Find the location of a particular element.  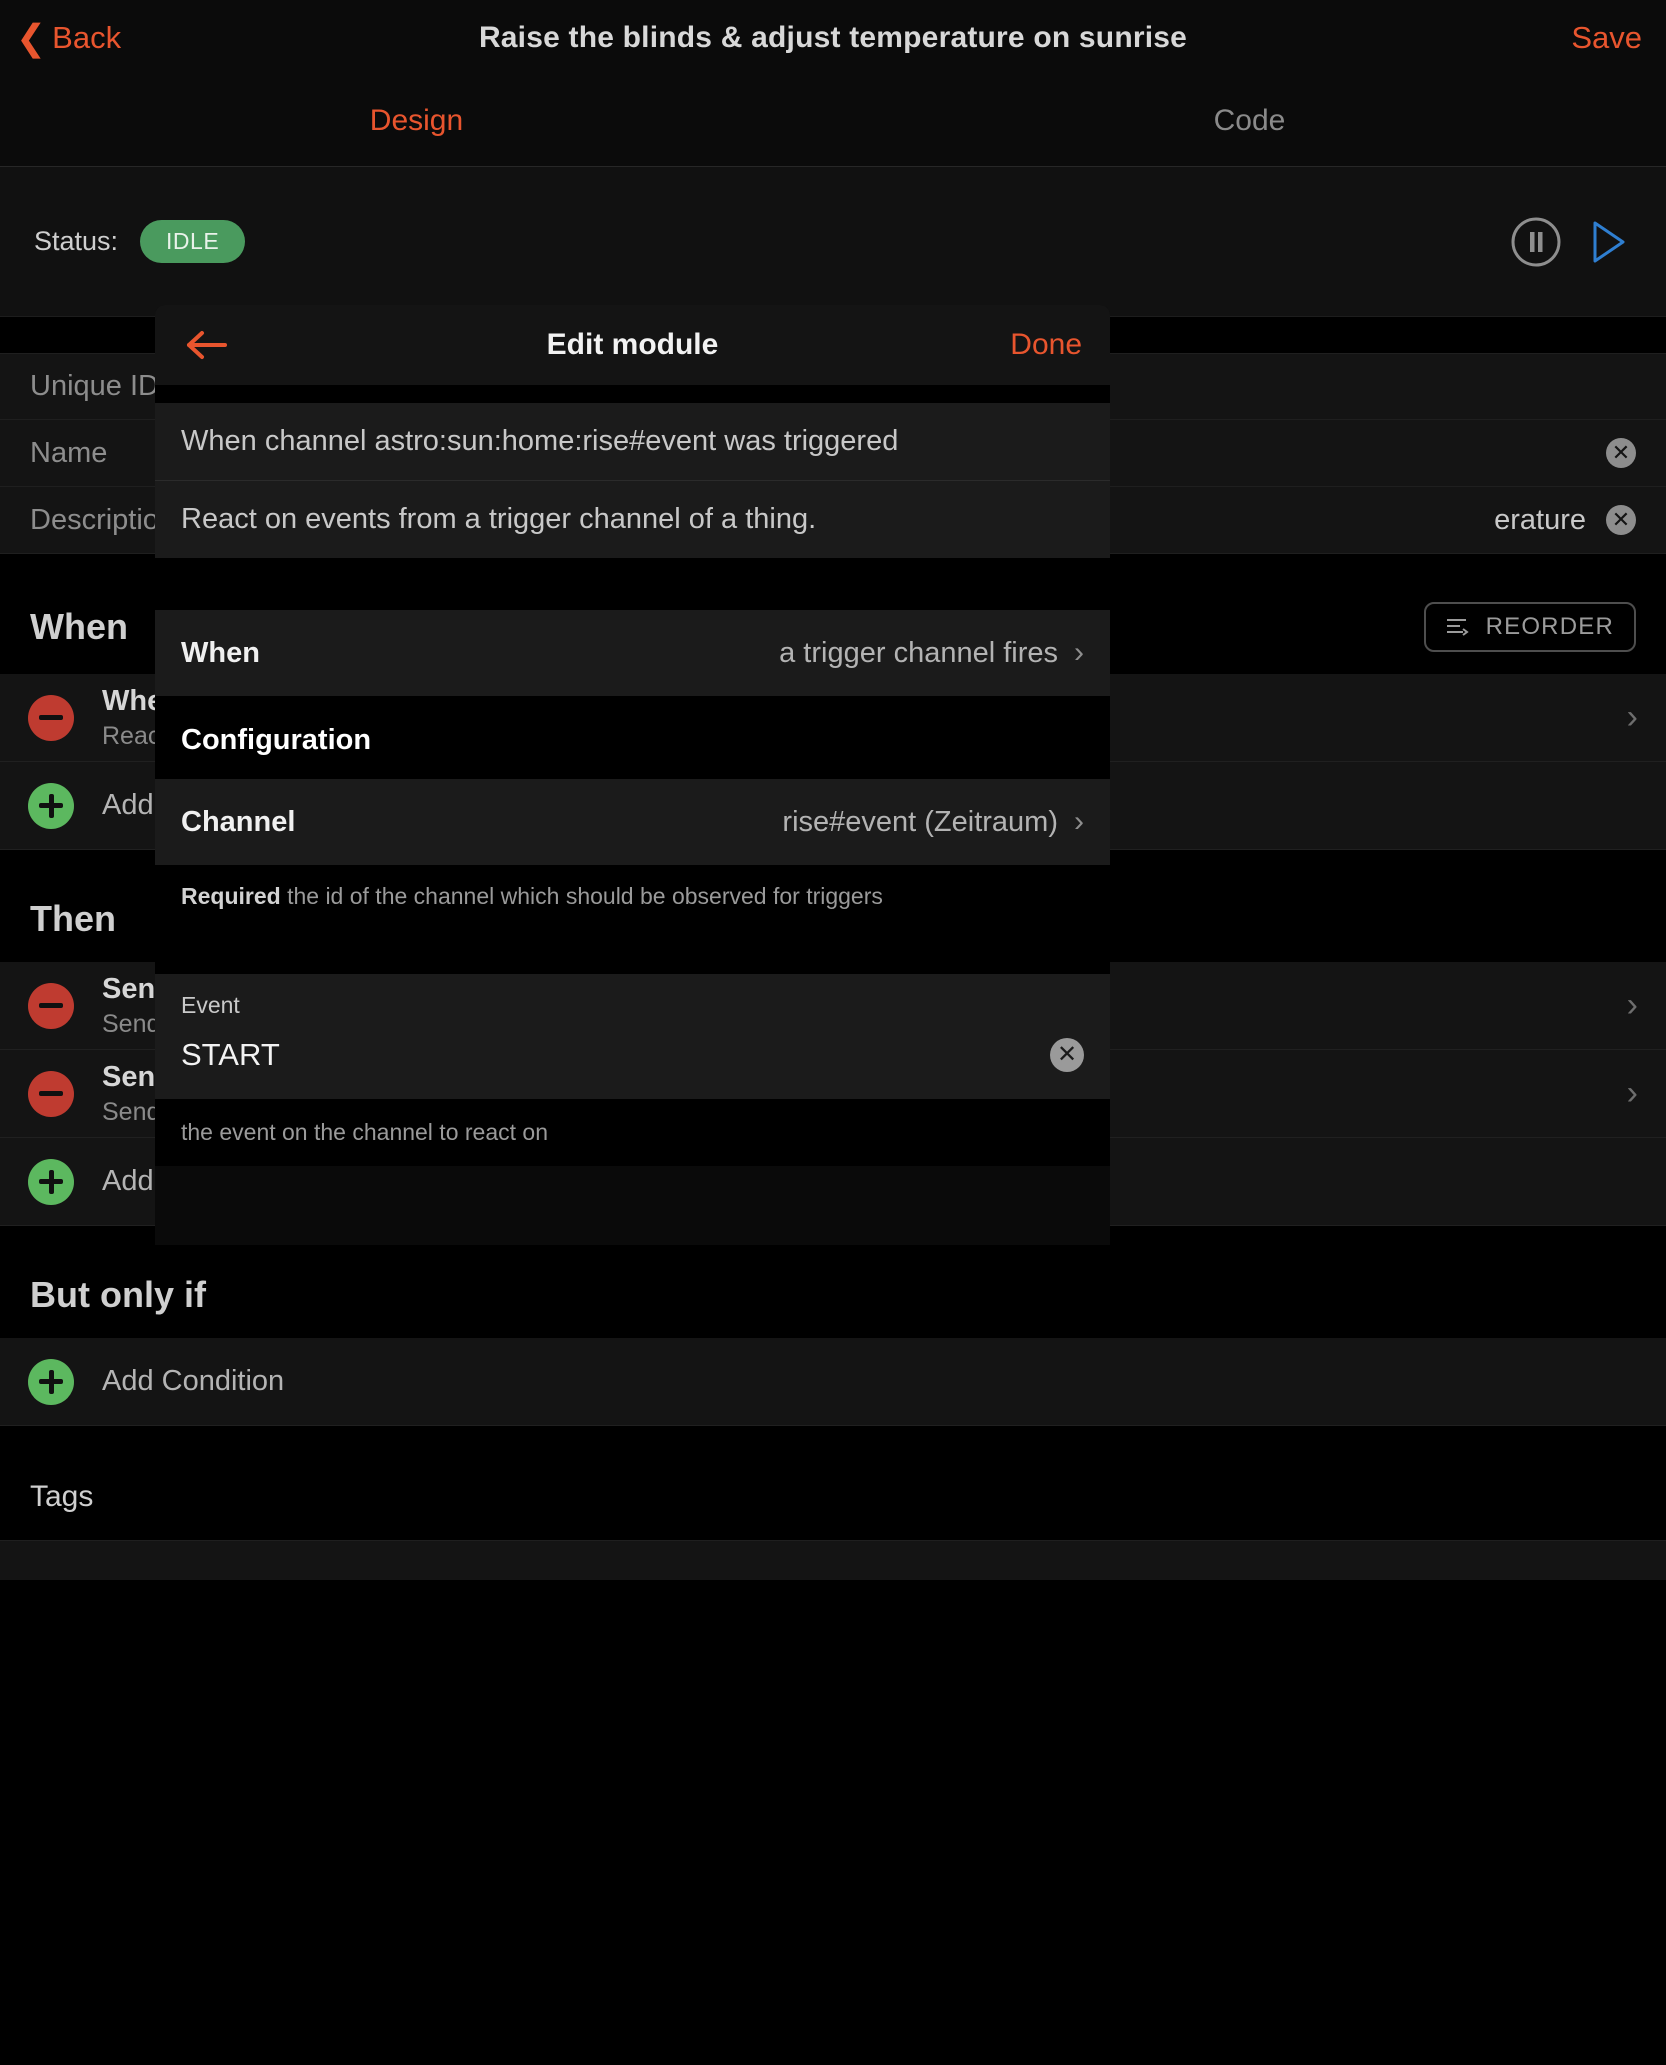

add-condition-button: Add Condition is located at coordinates (833, 1382).